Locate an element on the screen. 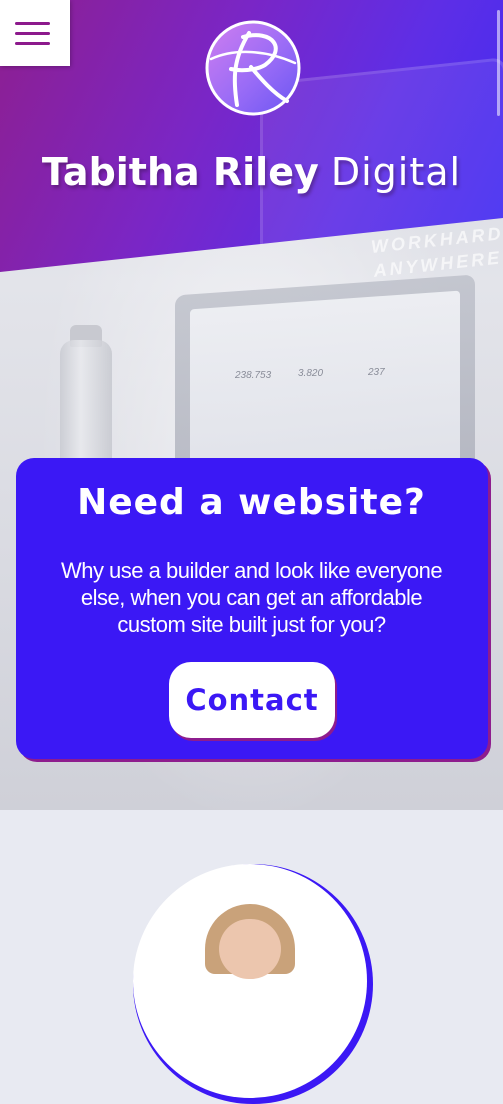 This screenshot has width=503, height=1104. site-title: Tabitha Riley Digital is located at coordinates (251, 172).